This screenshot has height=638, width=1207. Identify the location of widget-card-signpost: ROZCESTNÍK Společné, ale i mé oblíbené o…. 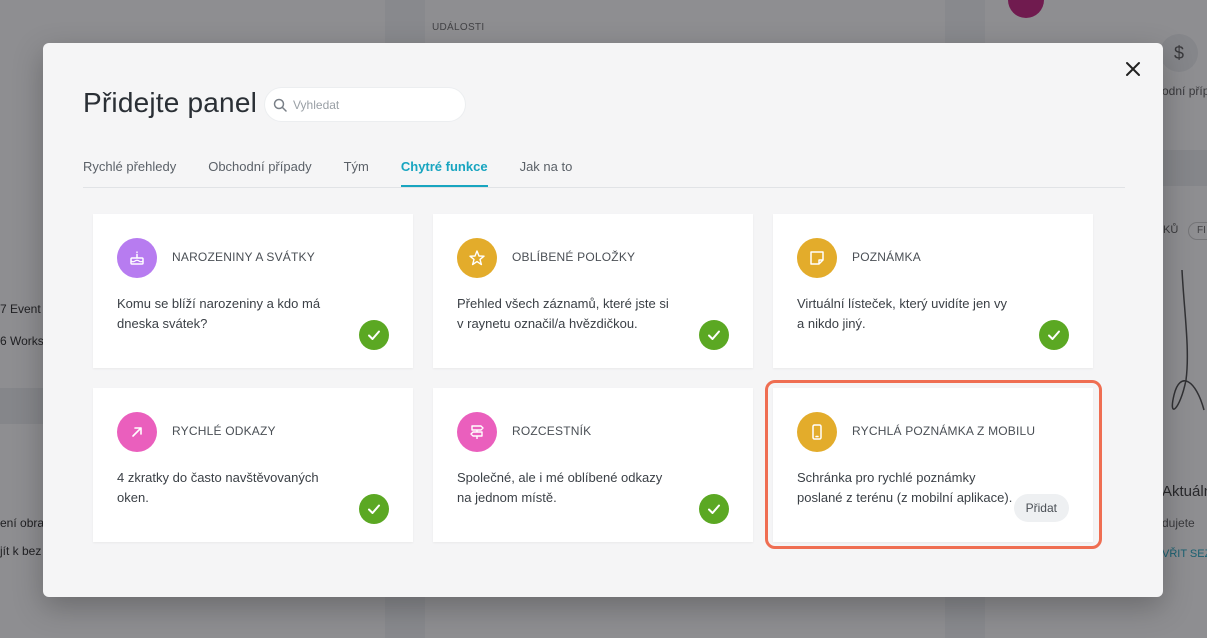
(593, 465).